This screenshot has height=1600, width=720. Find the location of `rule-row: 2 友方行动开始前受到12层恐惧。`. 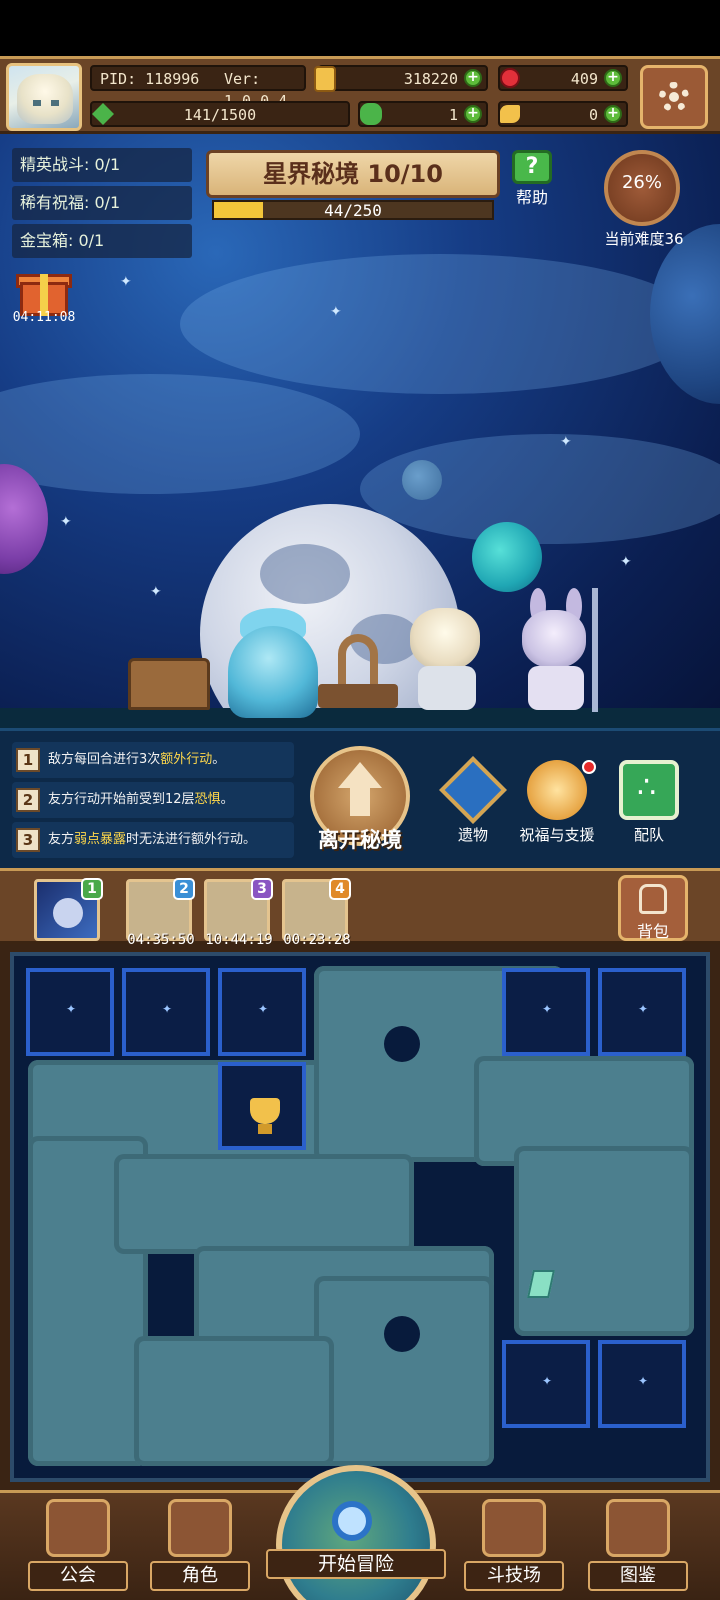

rule-row: 2 友方行动开始前受到12层恐惧。 is located at coordinates (153, 800).